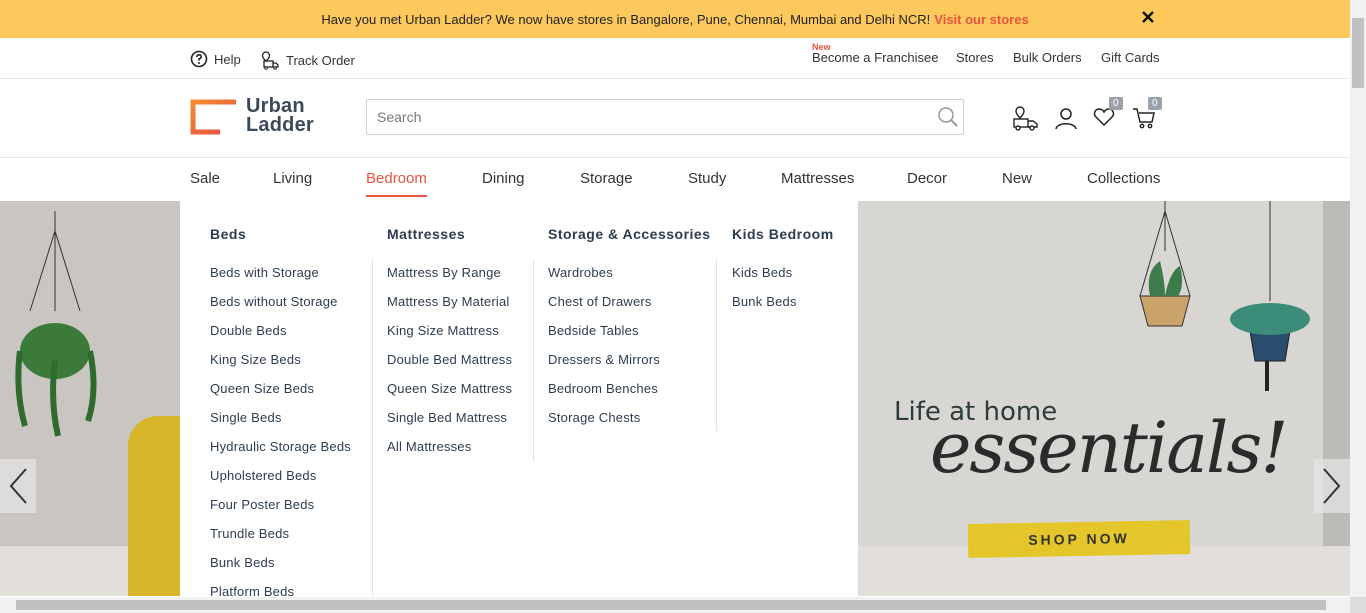  I want to click on menu-item: Single Beds, so click(280, 424).